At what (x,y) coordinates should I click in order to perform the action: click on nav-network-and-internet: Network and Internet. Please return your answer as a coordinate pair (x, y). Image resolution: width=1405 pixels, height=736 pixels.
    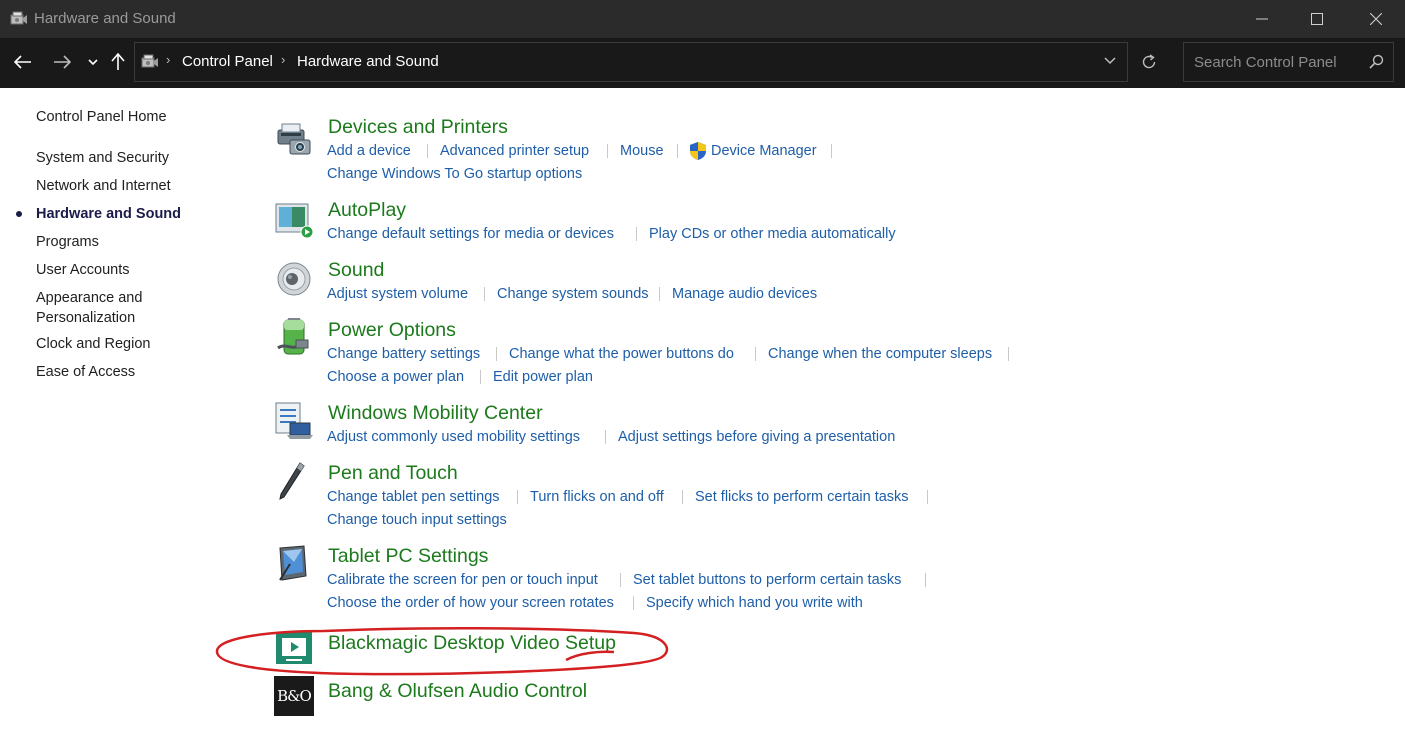
    Looking at the image, I should click on (103, 186).